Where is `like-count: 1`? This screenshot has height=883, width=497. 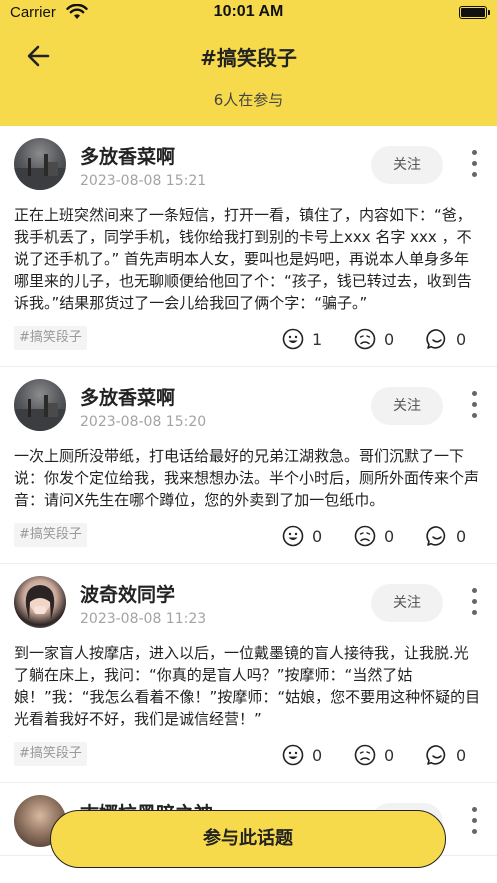 like-count: 1 is located at coordinates (317, 339).